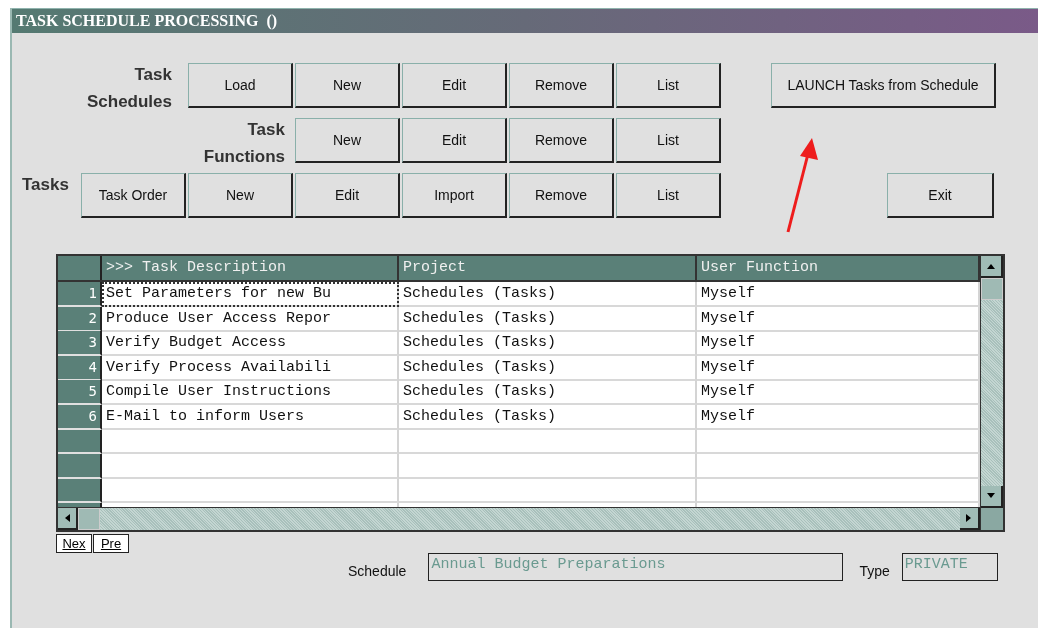  I want to click on vertical-scrollbar, so click(991, 393).